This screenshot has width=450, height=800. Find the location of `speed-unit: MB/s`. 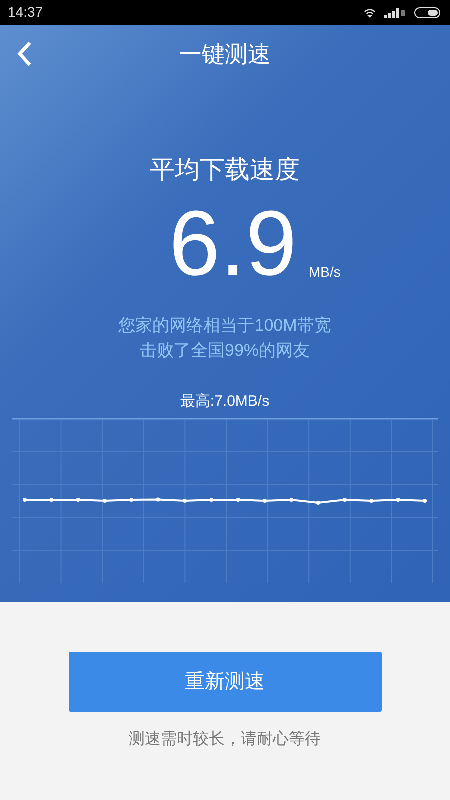

speed-unit: MB/s is located at coordinates (325, 272).